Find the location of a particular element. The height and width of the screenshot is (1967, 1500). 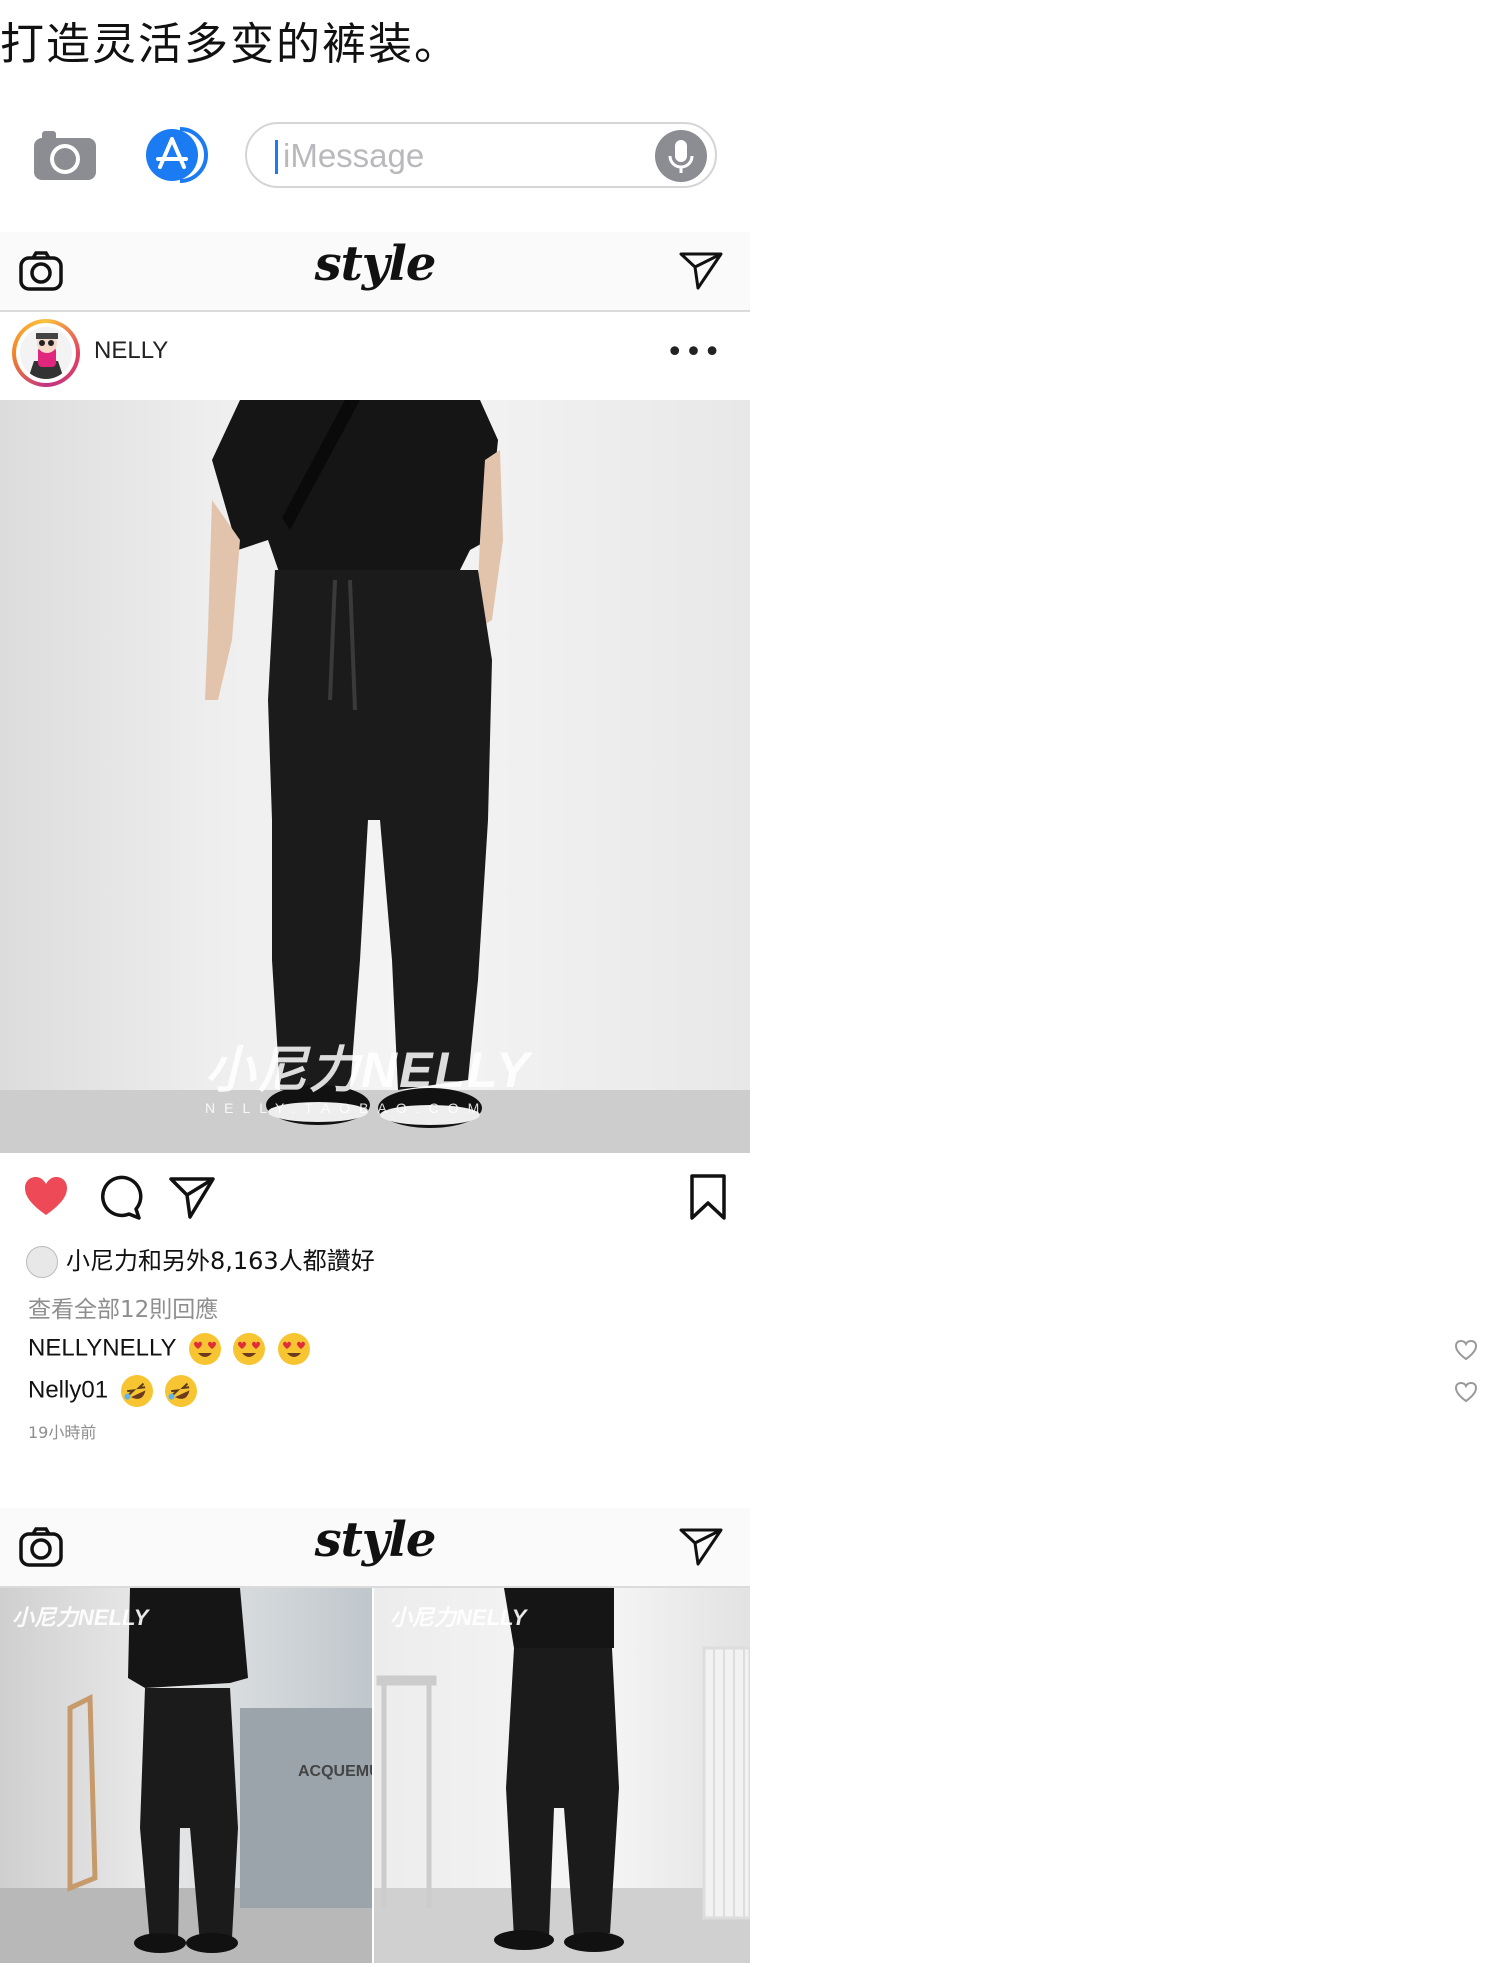

view-all-comments-link: 查看全部12則回應 is located at coordinates (123, 1307).